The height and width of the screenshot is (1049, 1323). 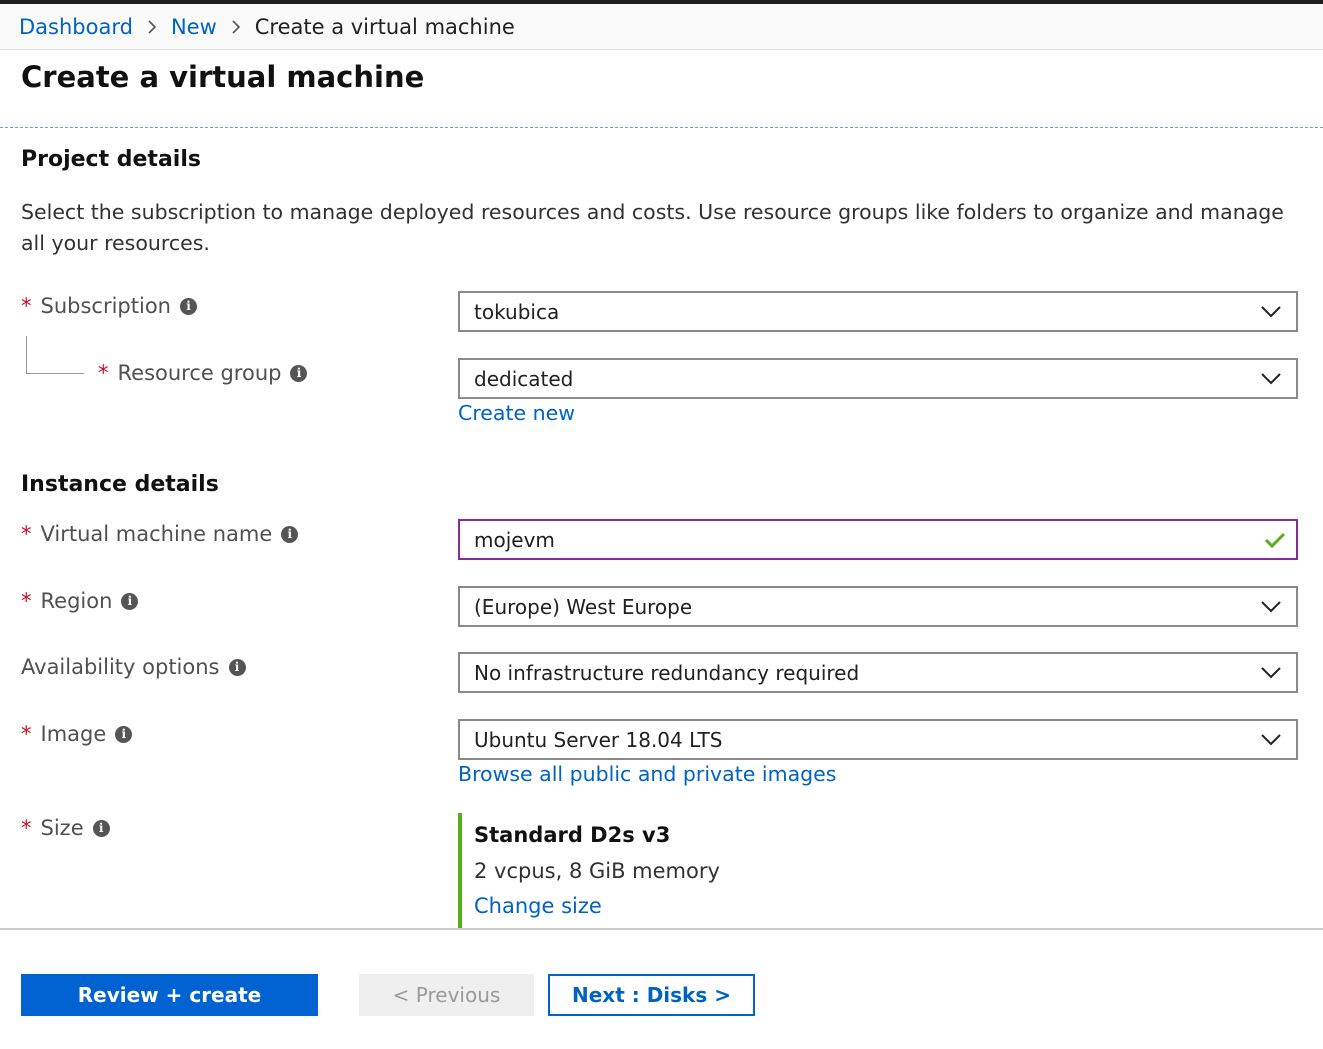 I want to click on review-create-button: Review + create, so click(x=169, y=995).